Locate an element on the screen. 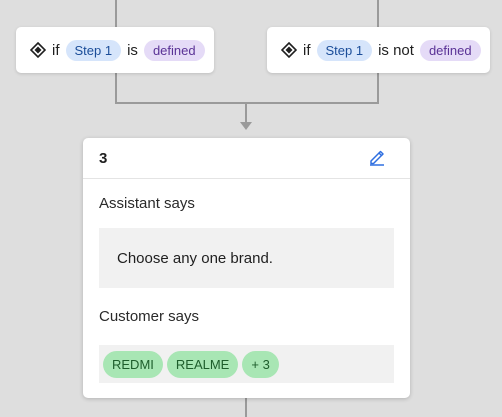  customer-option-chip: REDMI is located at coordinates (133, 364).